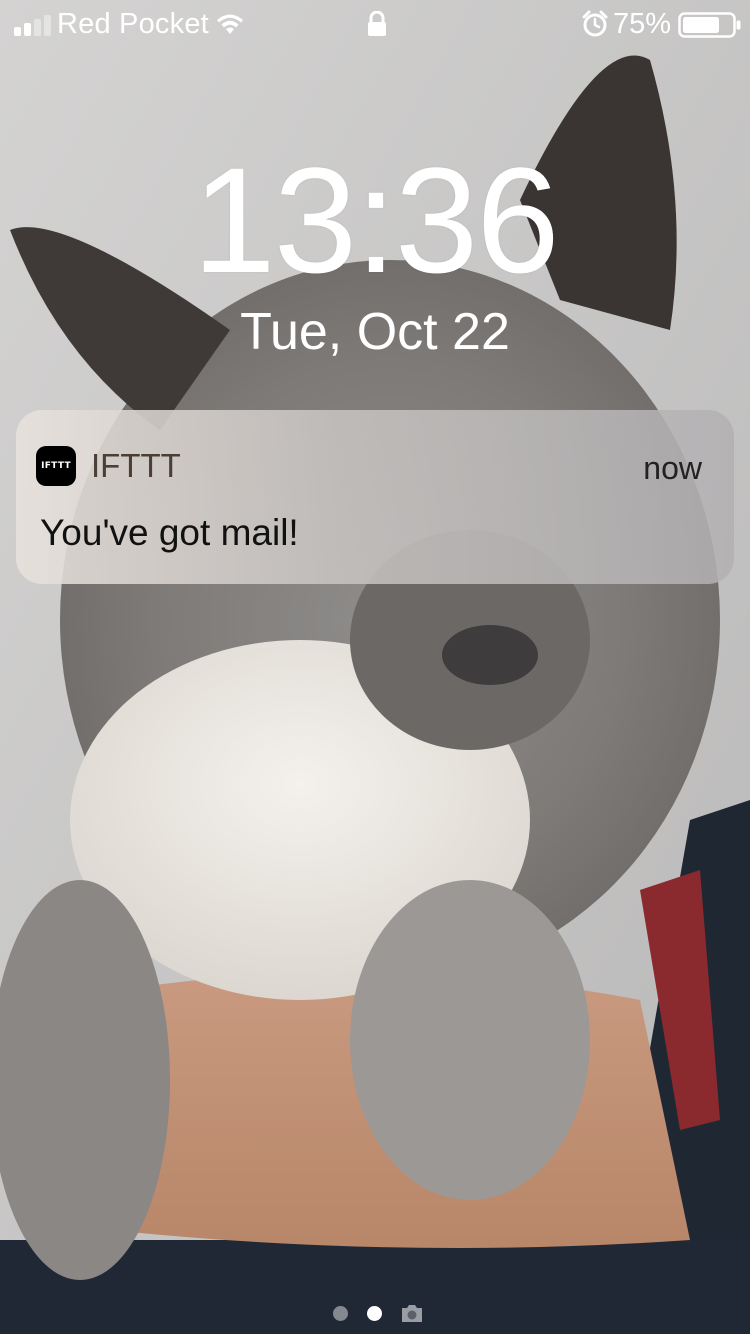  Describe the element at coordinates (595, 23) in the screenshot. I see `alarm-icon` at that location.